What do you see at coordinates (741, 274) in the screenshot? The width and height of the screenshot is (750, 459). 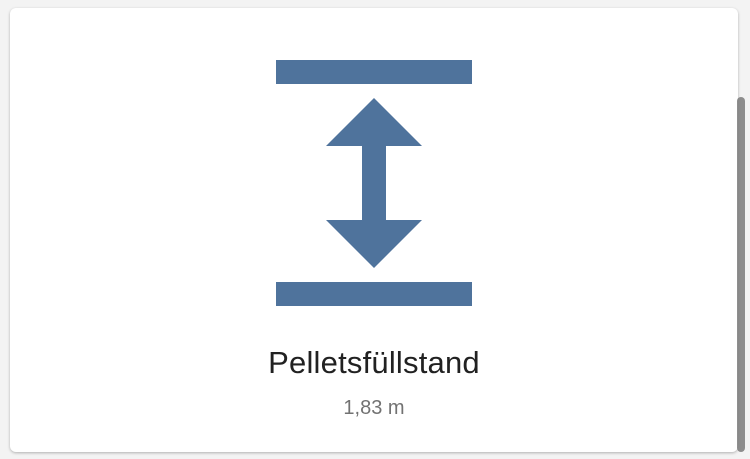 I see `scrollbar` at bounding box center [741, 274].